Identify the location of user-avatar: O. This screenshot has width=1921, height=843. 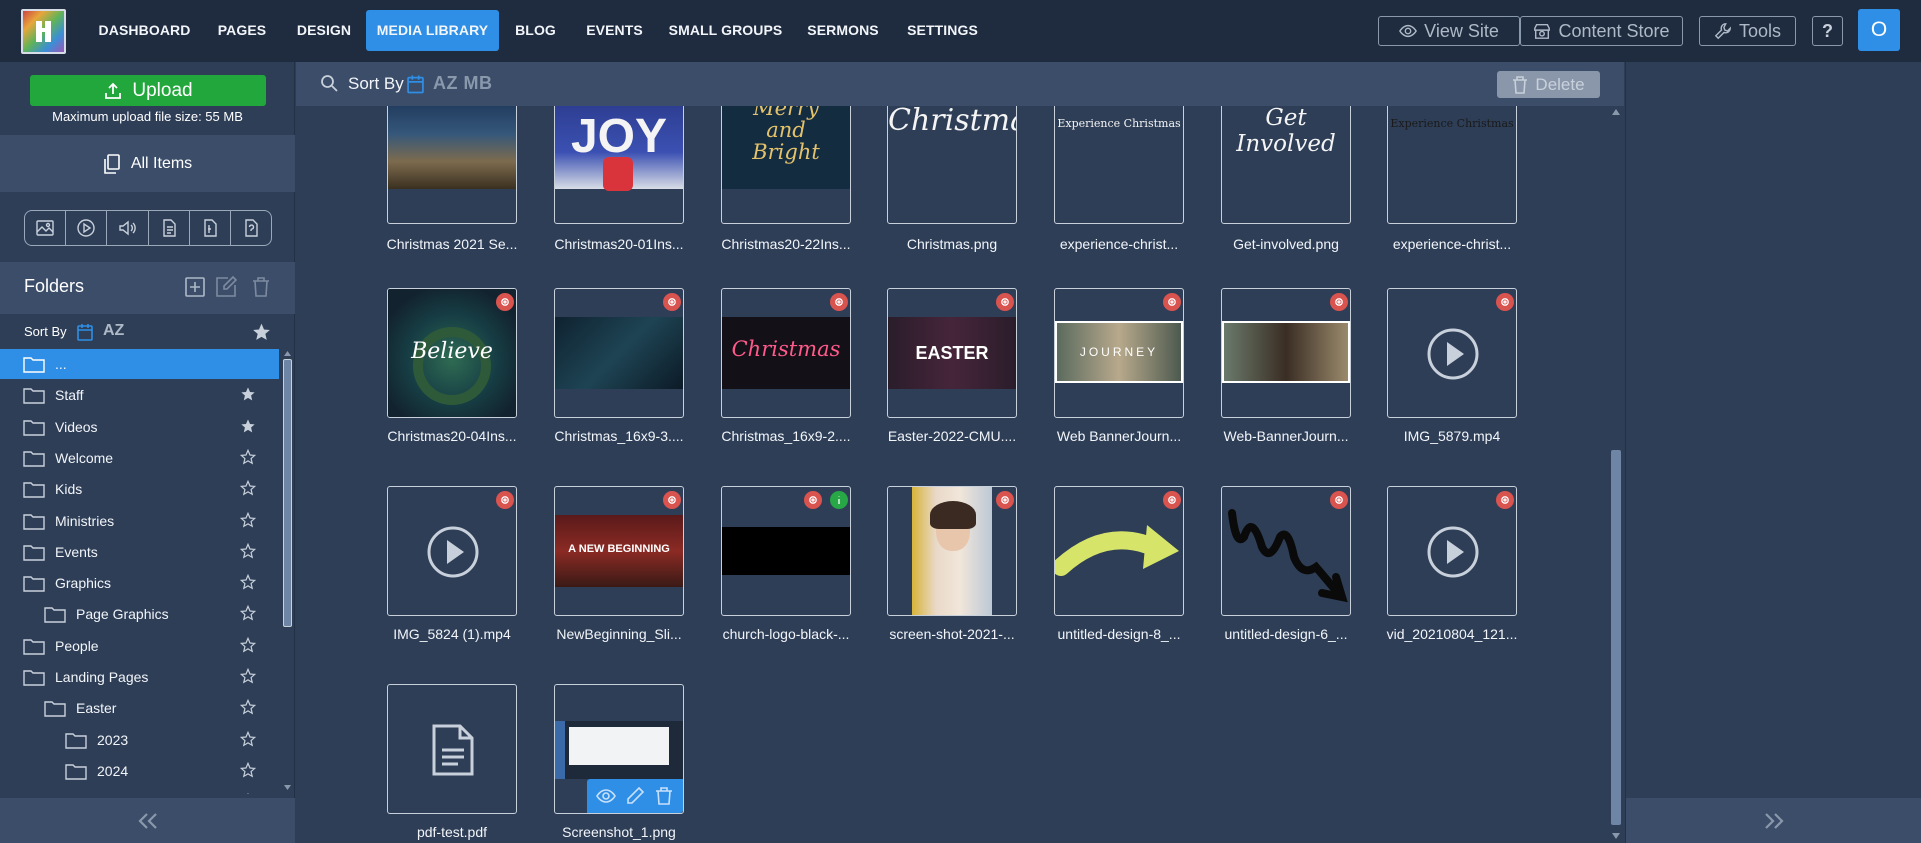
(1879, 30).